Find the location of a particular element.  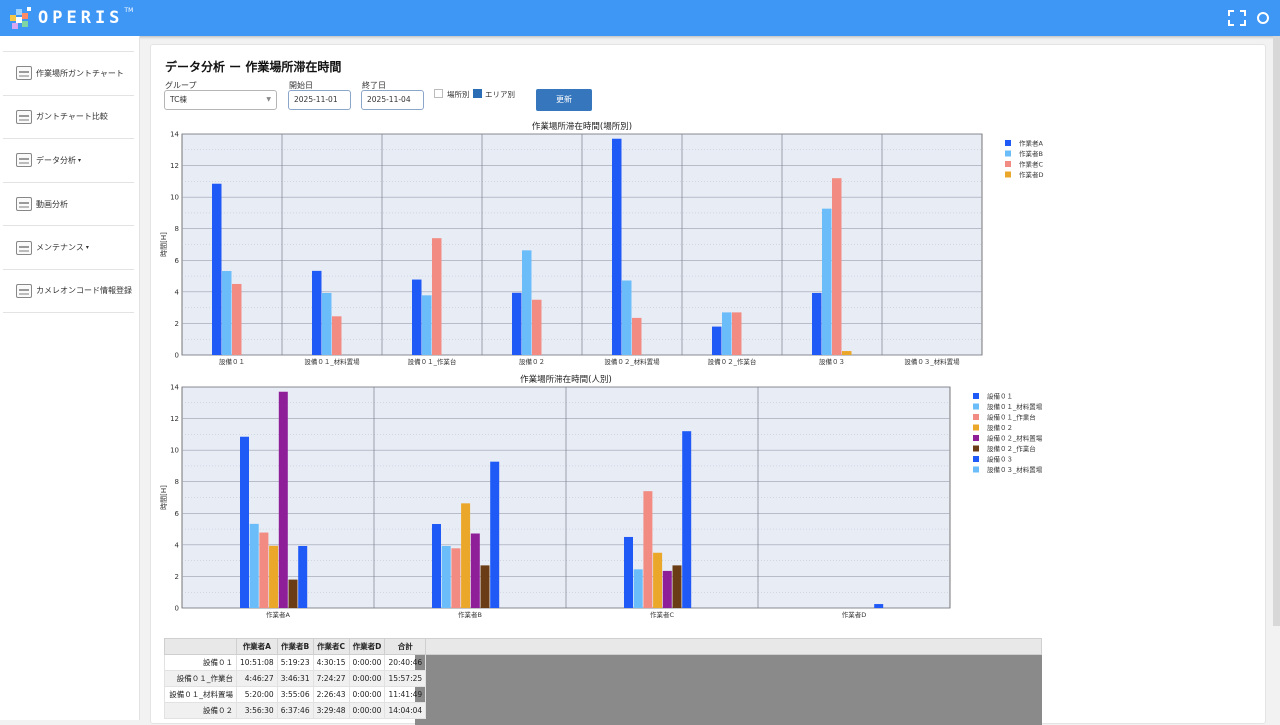

compare-chart-icon is located at coordinates (24, 116).